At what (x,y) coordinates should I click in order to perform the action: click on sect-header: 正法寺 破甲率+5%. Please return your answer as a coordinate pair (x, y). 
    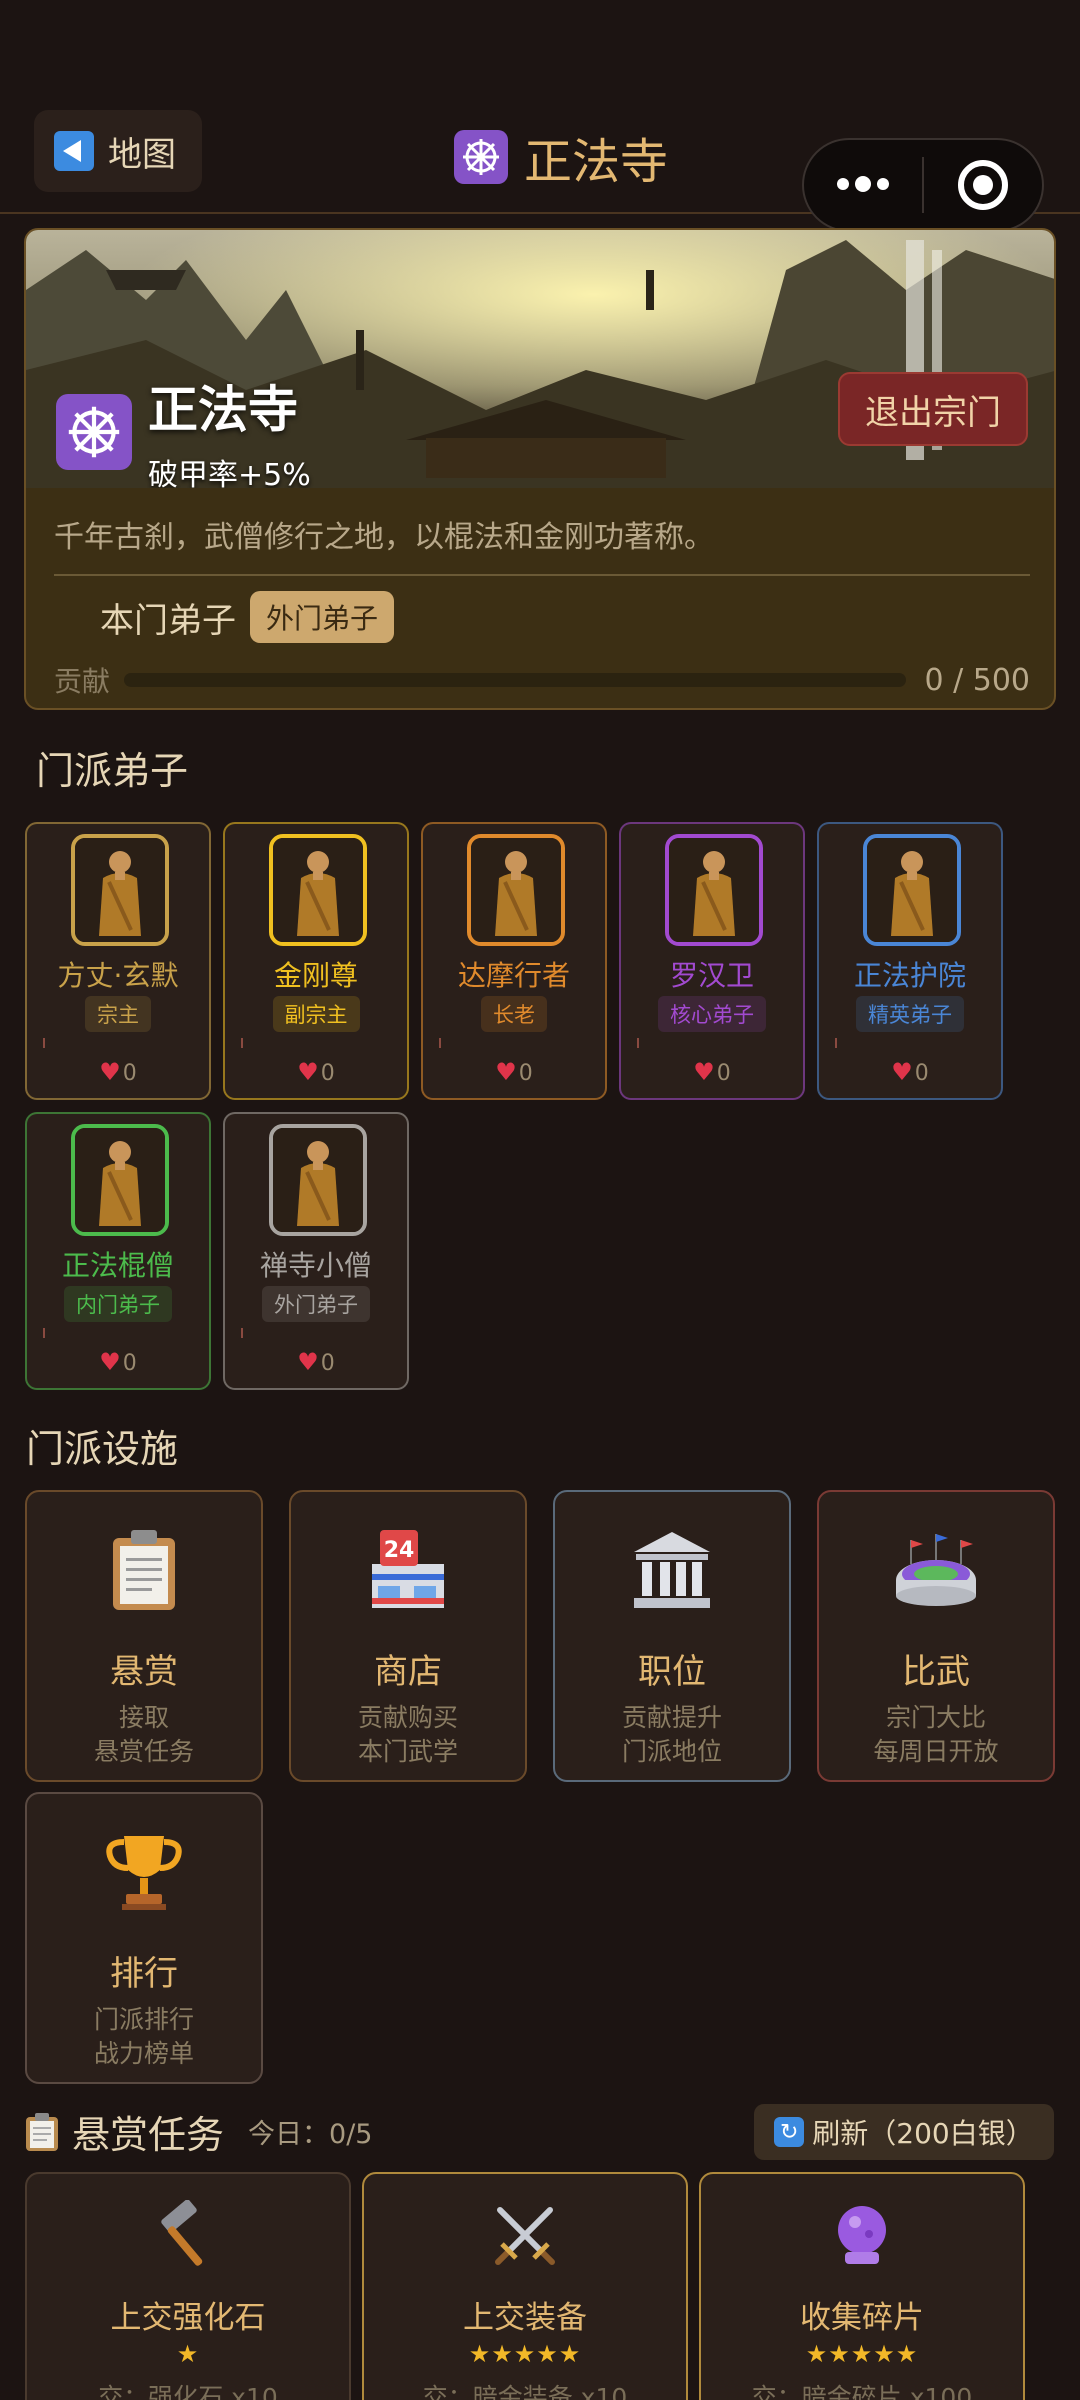
    Looking at the image, I should click on (183, 429).